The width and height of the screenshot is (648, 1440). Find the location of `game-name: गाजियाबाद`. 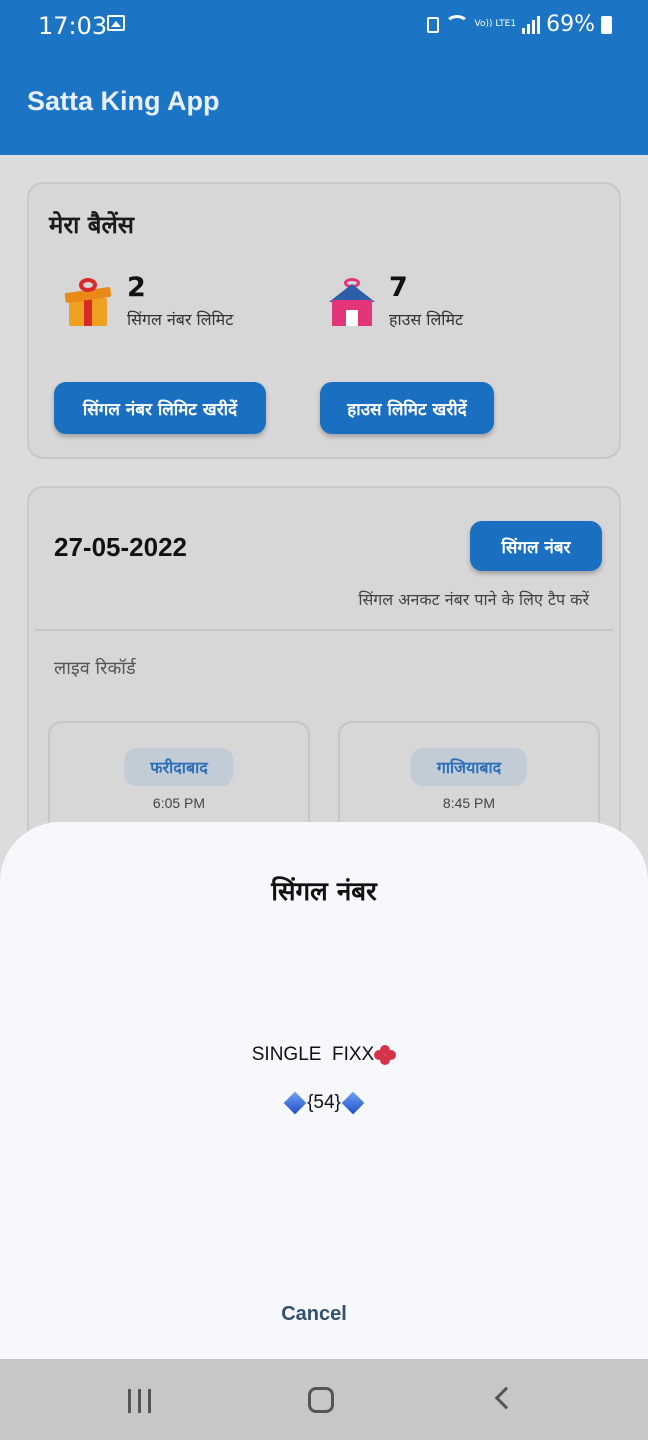

game-name: गाजियाबाद is located at coordinates (469, 767).